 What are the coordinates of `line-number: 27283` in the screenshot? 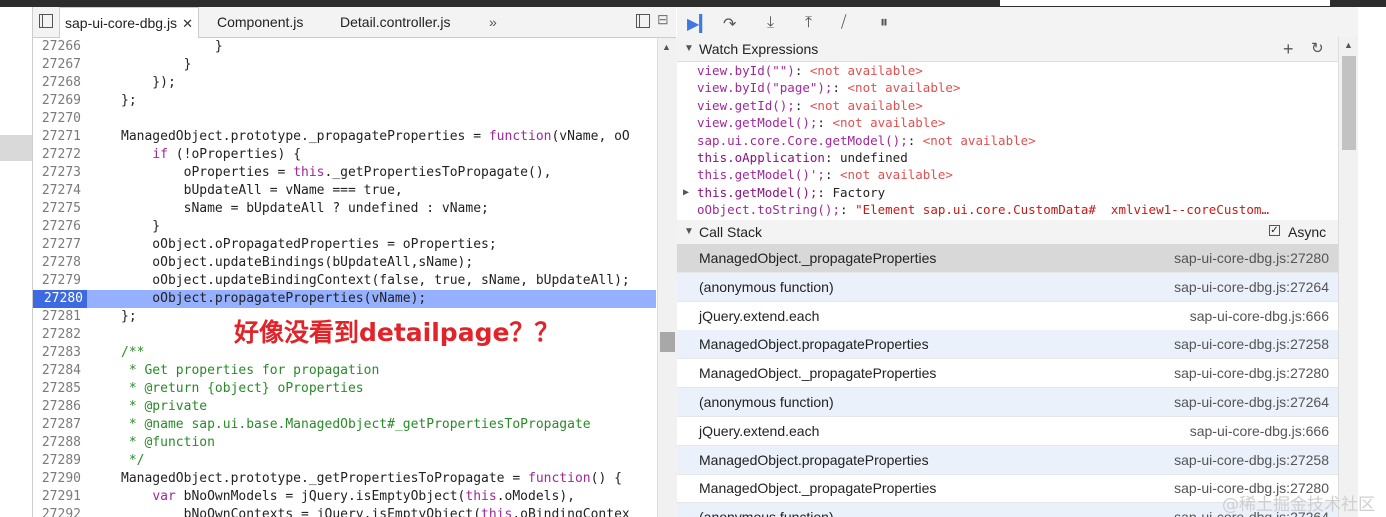 It's located at (57, 353).